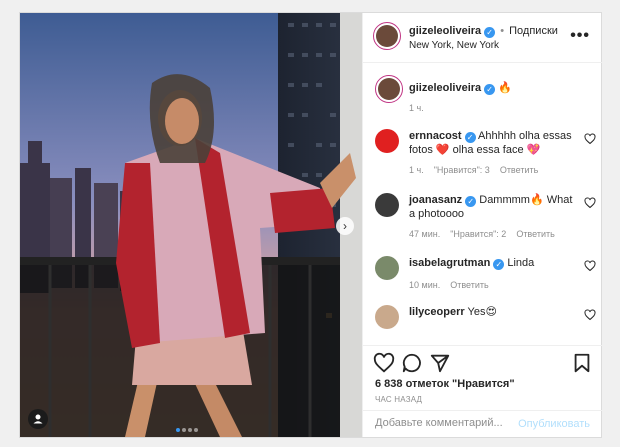 This screenshot has height=447, width=620. What do you see at coordinates (450, 423) in the screenshot?
I see `comment-input` at bounding box center [450, 423].